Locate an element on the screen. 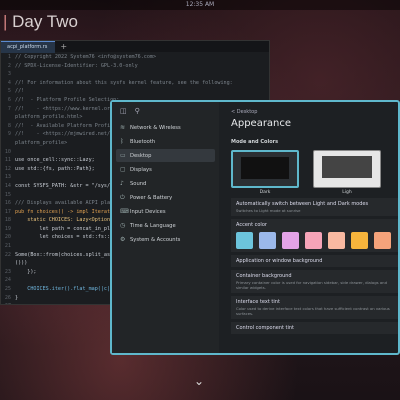 This screenshot has height=400, width=400. sidebar-item-label: Input Devices is located at coordinates (148, 211).